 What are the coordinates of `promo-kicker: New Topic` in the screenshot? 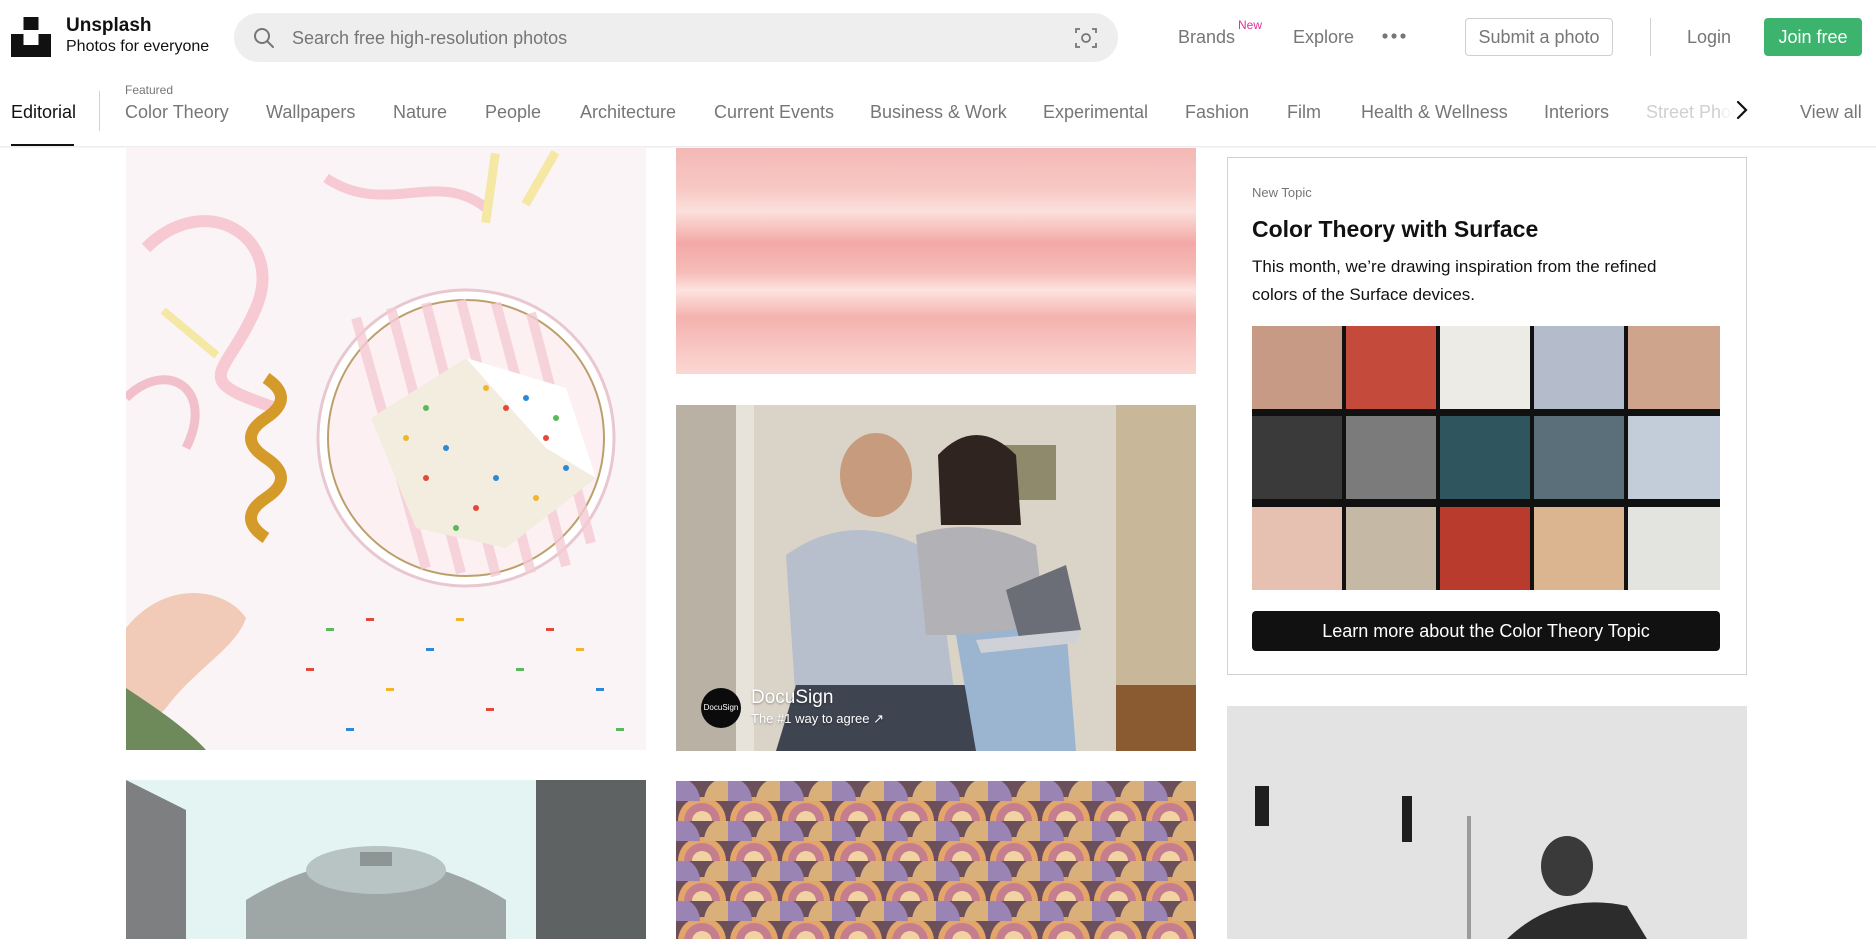 It's located at (1282, 192).